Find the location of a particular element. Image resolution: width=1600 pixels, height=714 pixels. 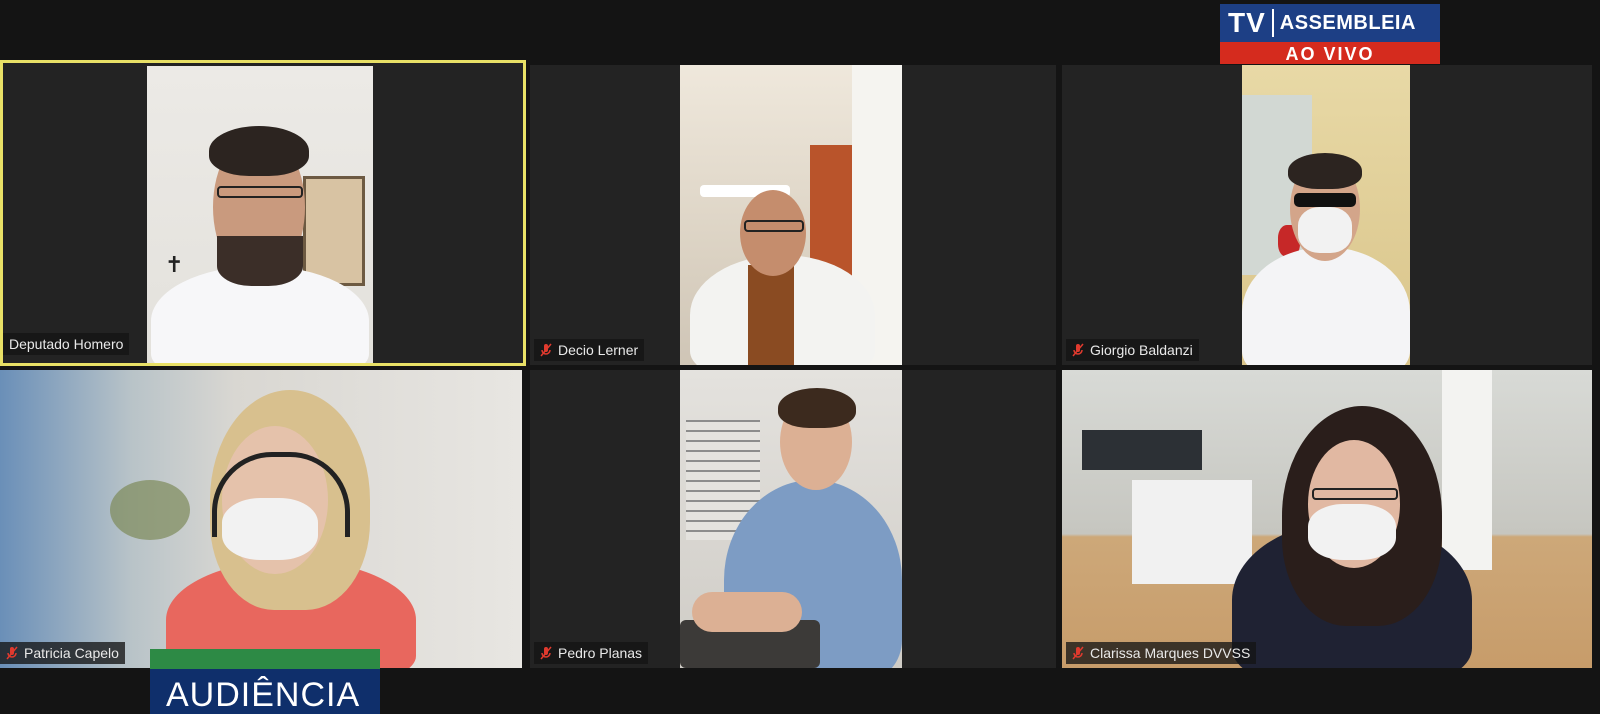

participant-name-tag: Deputado Homero is located at coordinates (66, 344).